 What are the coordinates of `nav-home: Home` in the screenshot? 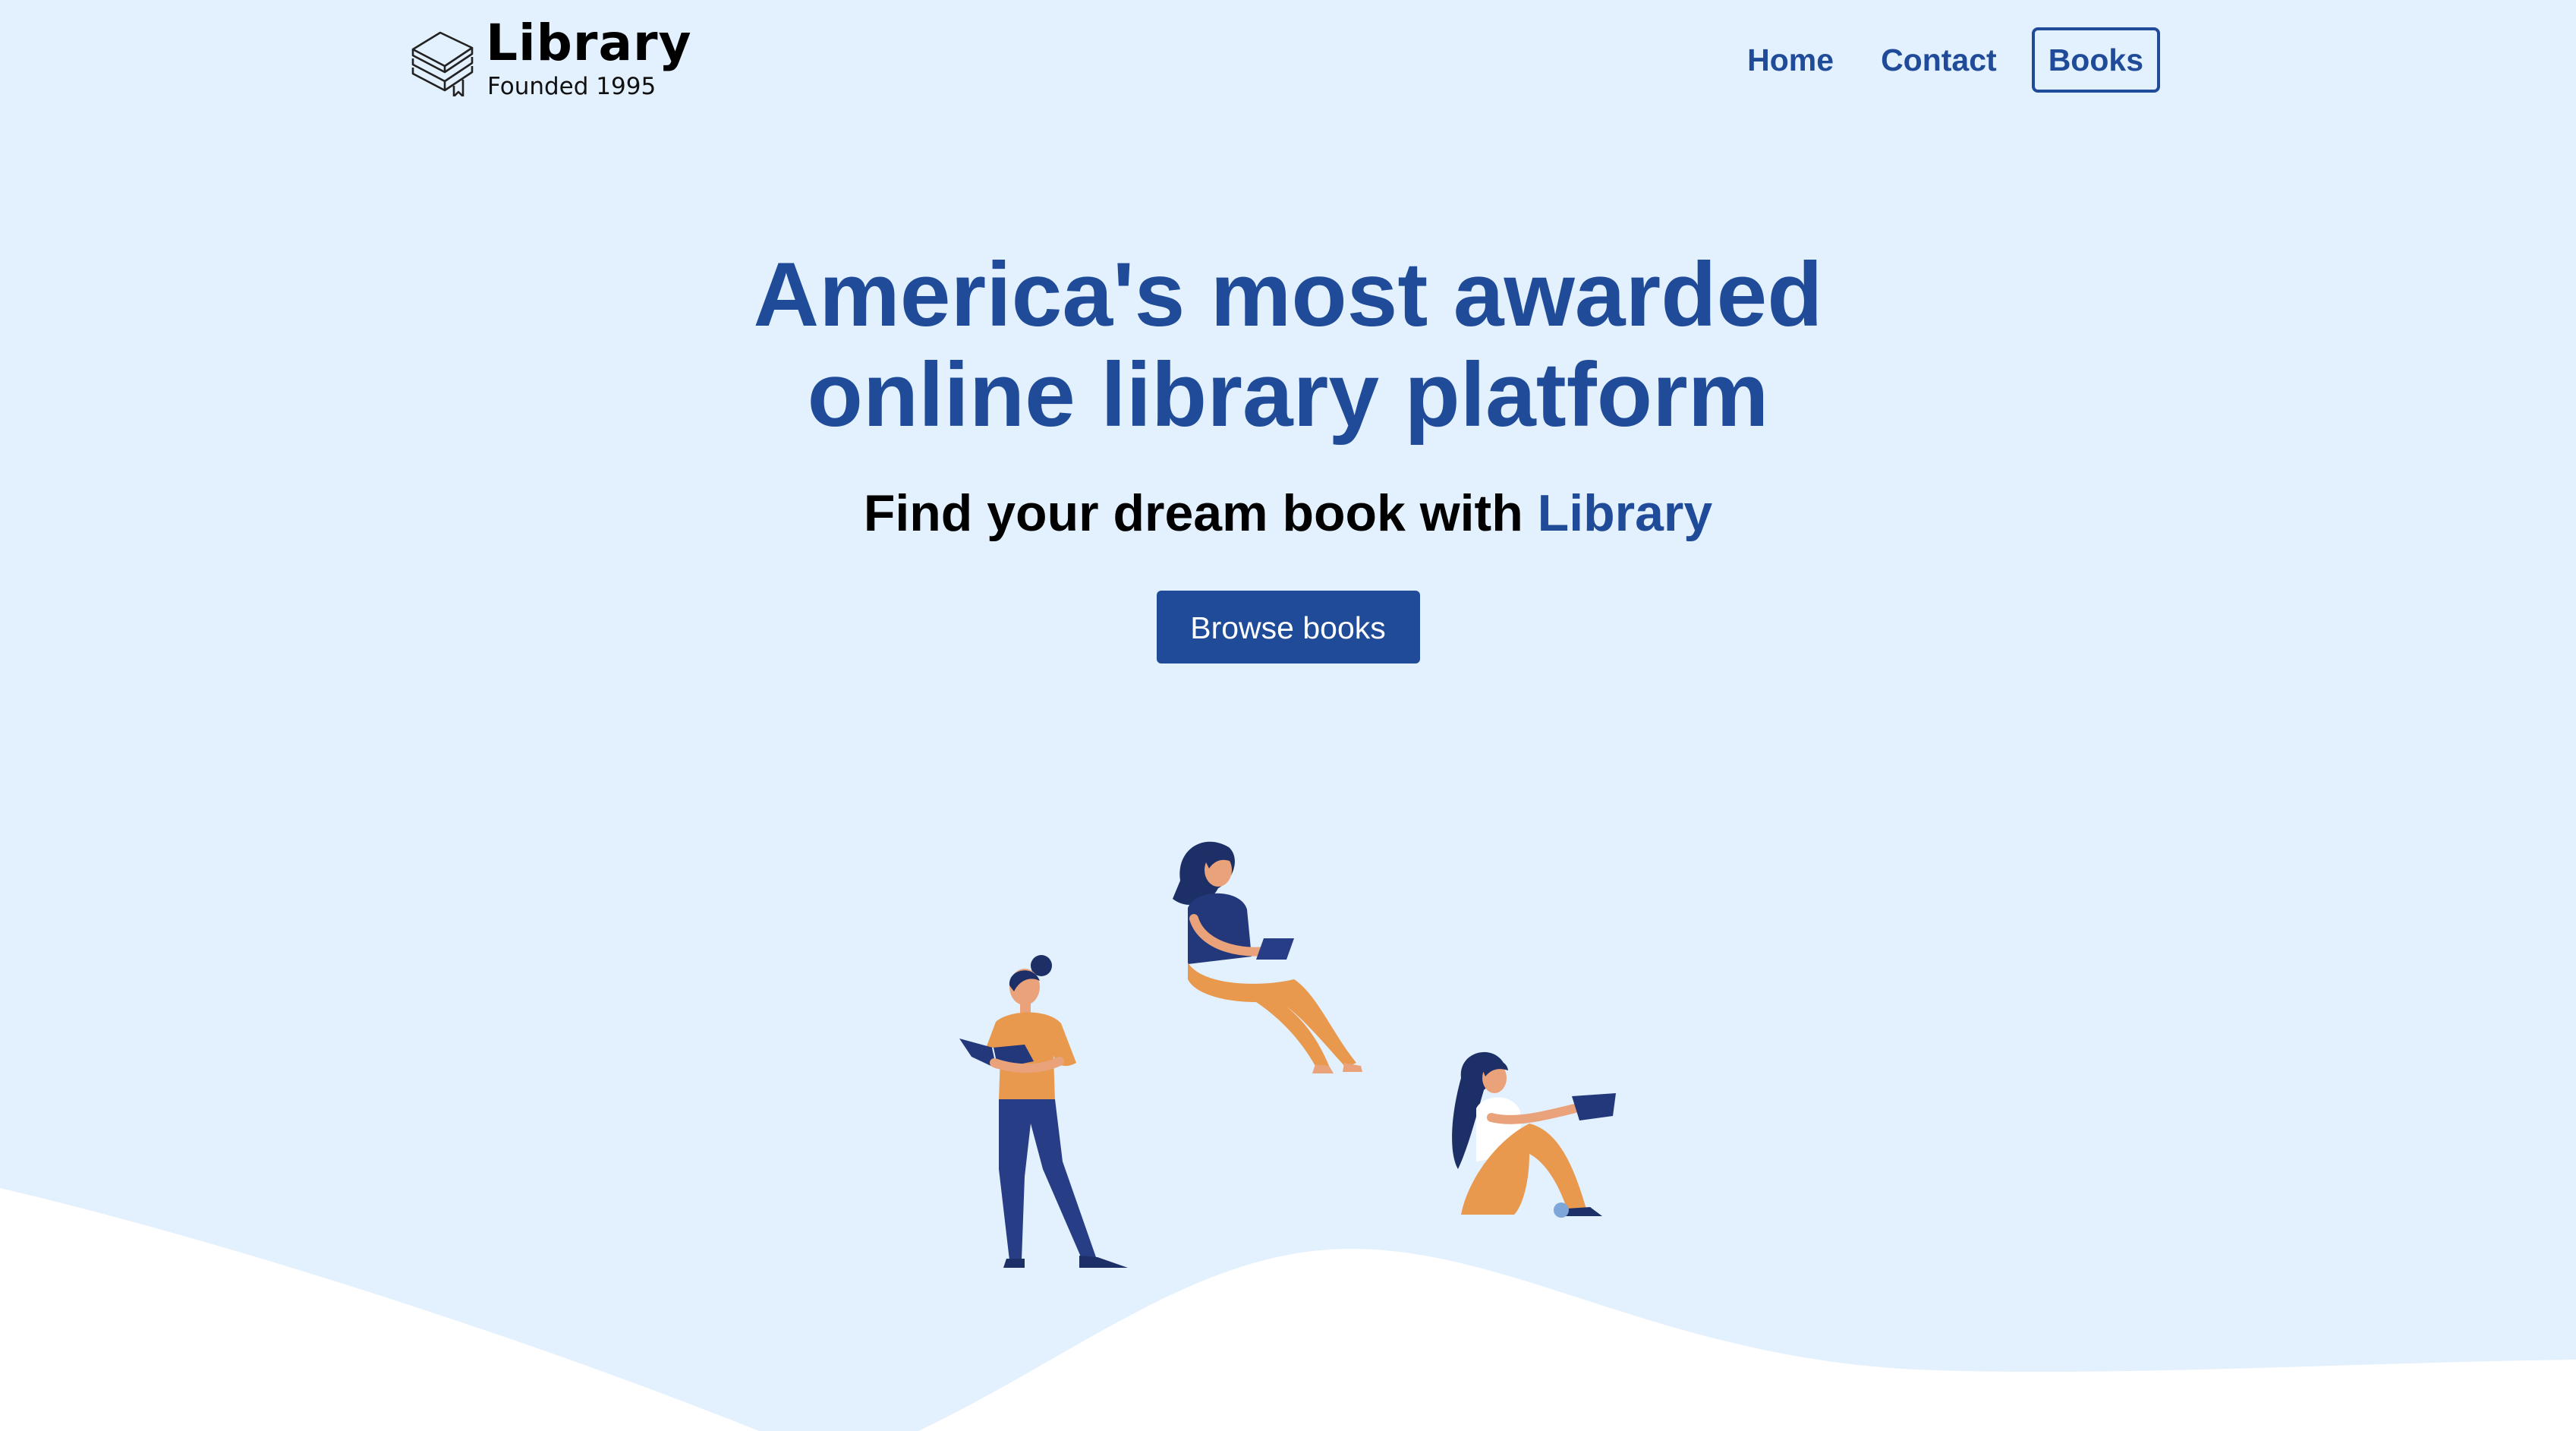 It's located at (1790, 60).